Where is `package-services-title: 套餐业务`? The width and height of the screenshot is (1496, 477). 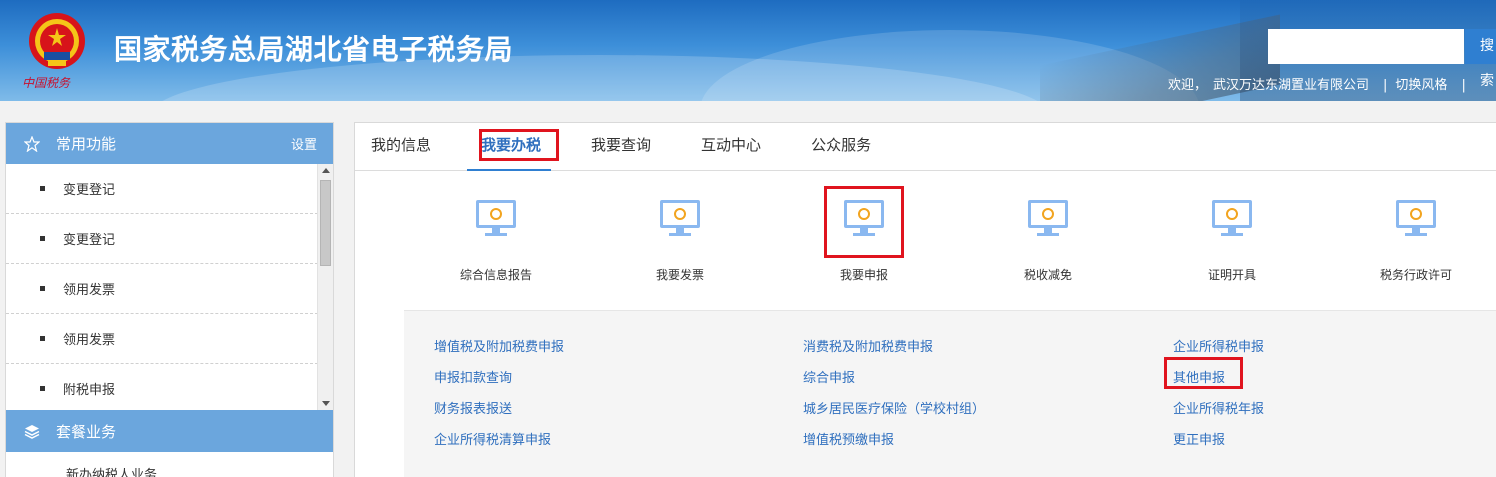 package-services-title: 套餐业务 is located at coordinates (86, 431).